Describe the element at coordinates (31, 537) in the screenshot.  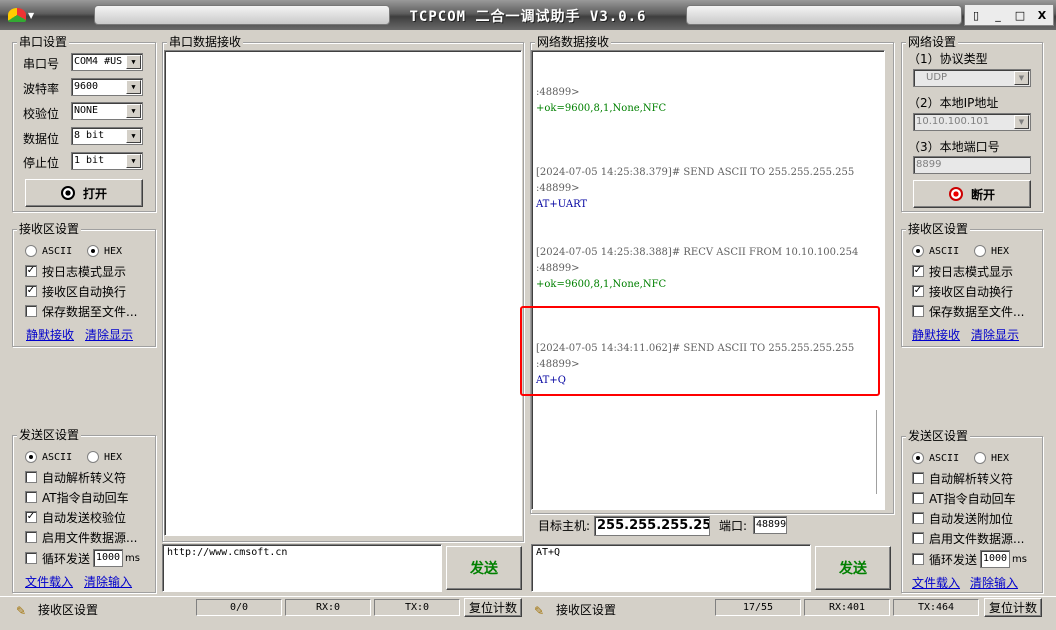
I see `left-send-file-src-checkbox` at that location.